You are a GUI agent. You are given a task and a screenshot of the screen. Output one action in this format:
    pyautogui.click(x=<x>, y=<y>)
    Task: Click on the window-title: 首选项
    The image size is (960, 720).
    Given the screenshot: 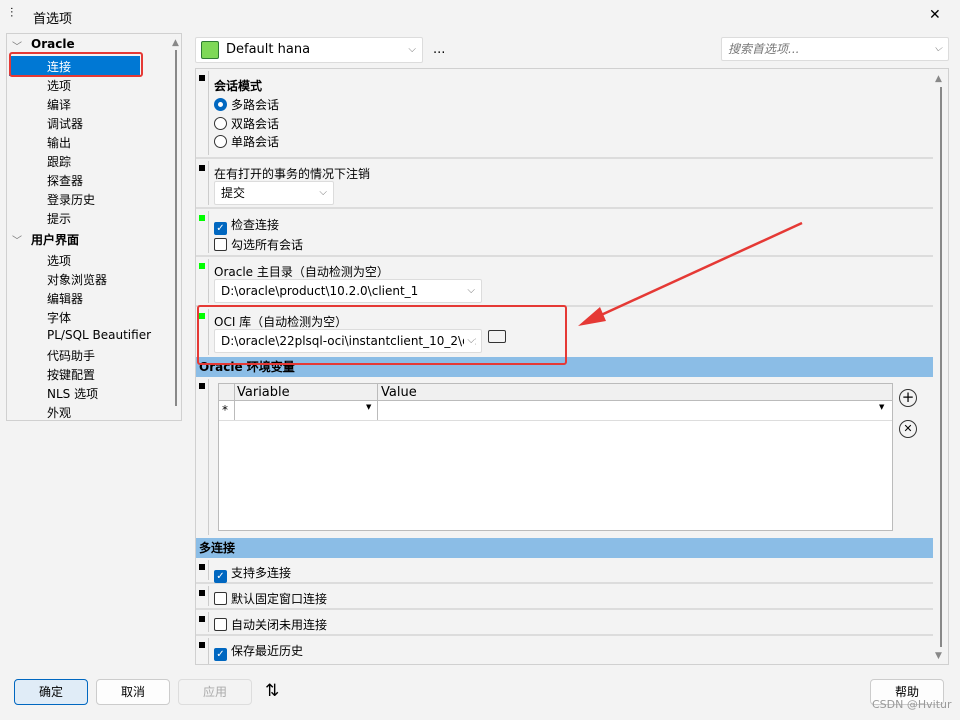 What is the action you would take?
    pyautogui.click(x=53, y=19)
    